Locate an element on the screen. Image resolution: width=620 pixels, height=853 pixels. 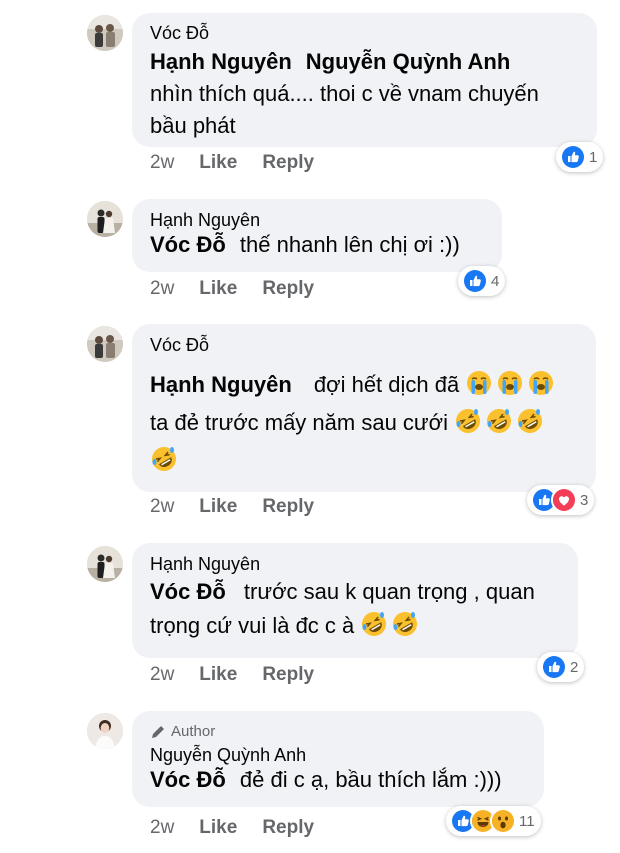
pencil-icon is located at coordinates (158, 732).